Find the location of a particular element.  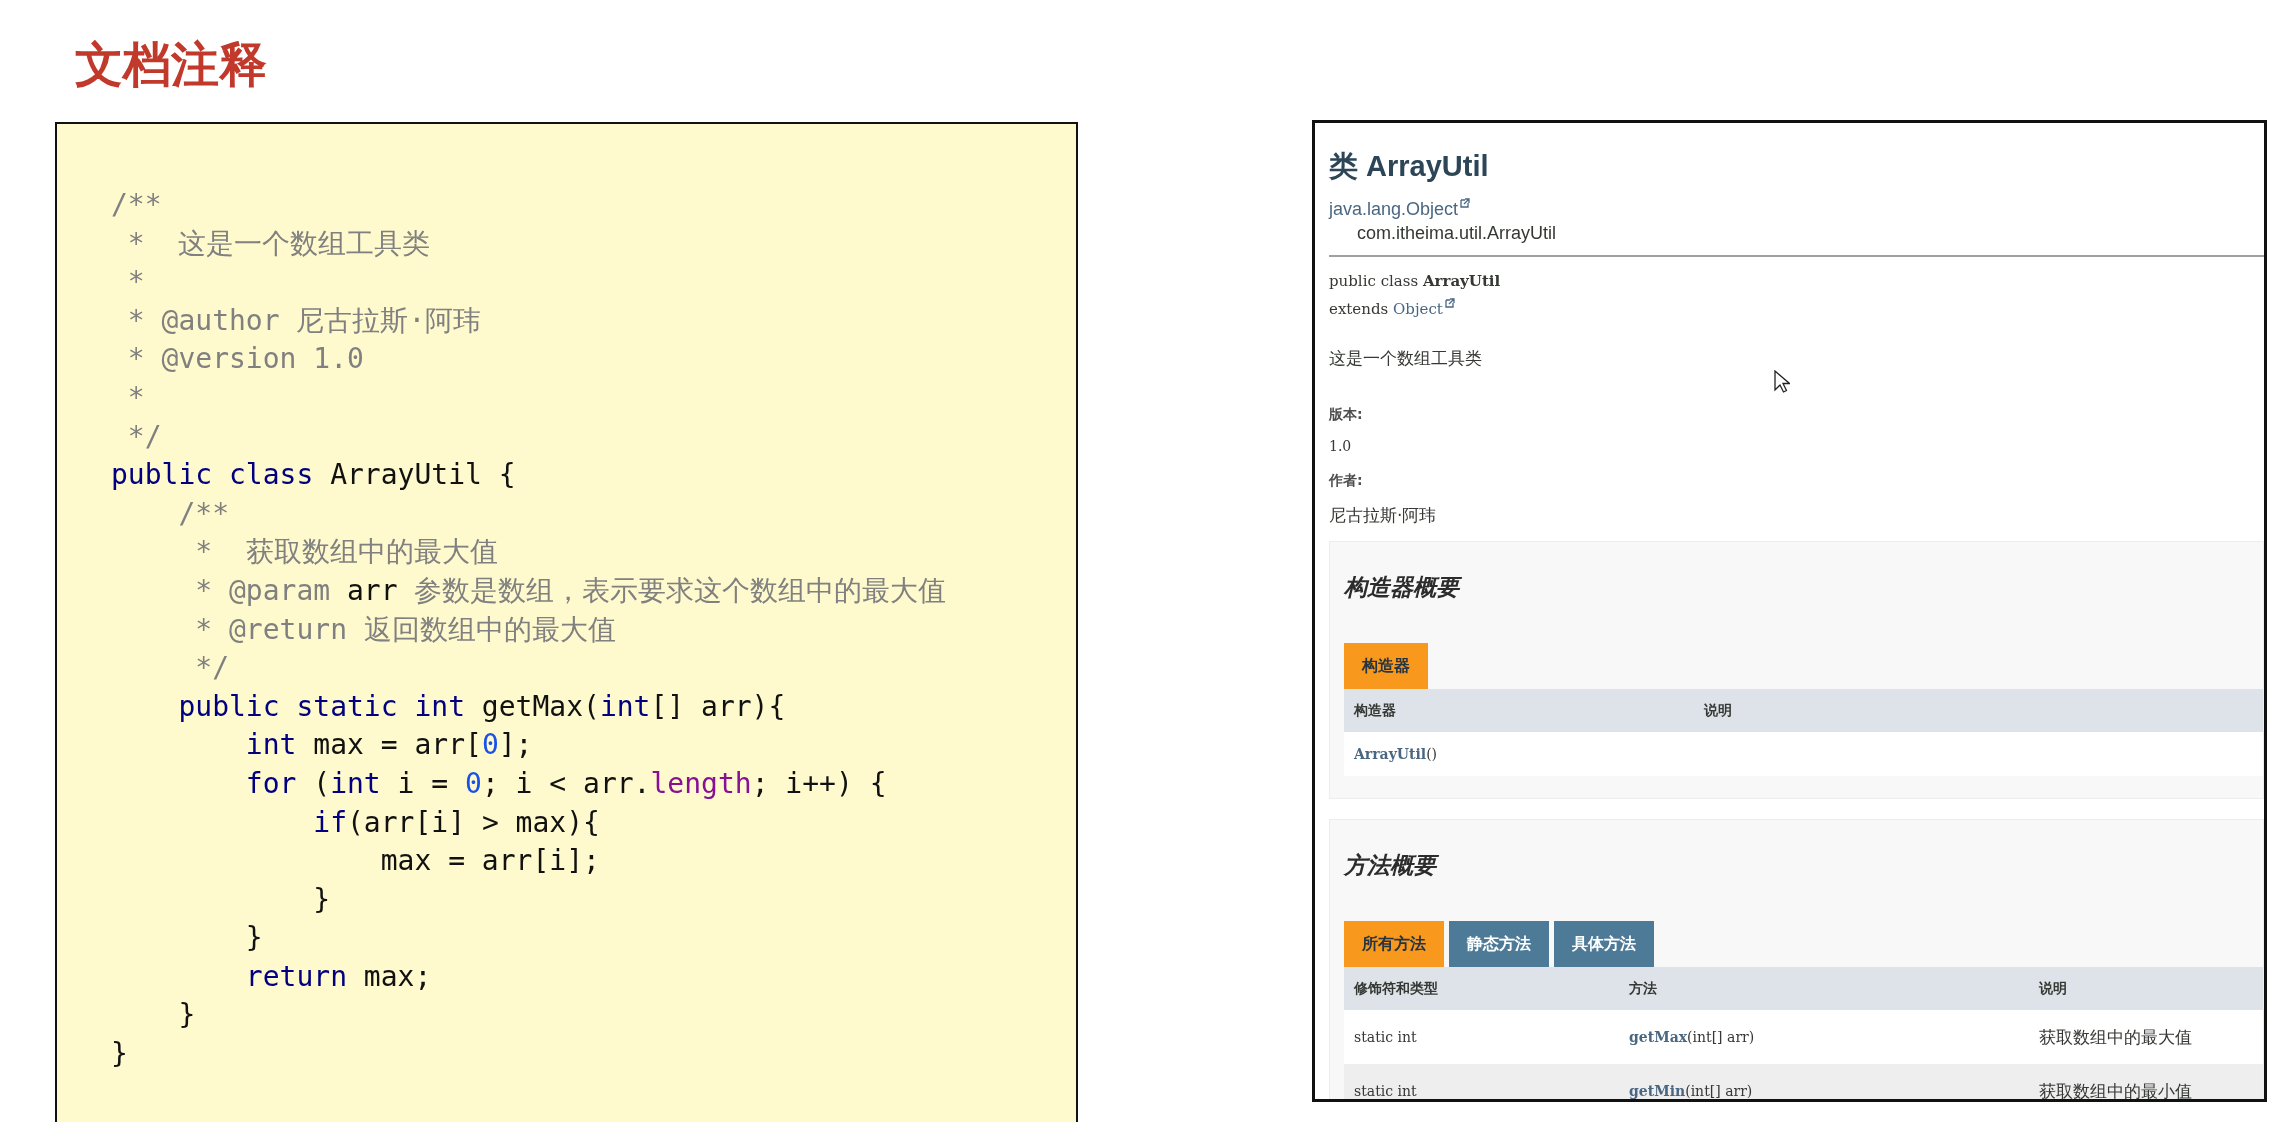

code-line: public static int getMax(int[] arr){ is located at coordinates (481, 706).